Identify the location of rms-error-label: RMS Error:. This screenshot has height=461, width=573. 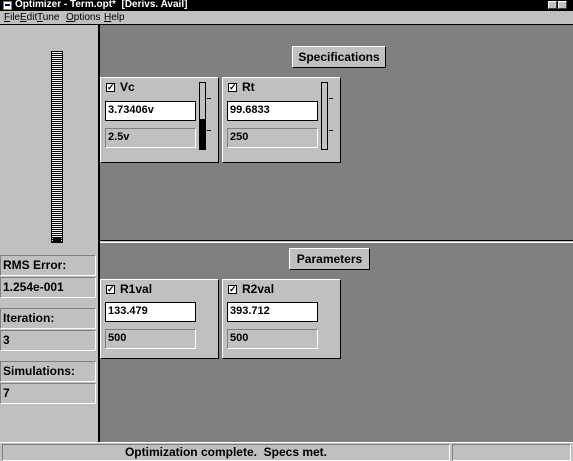
(48, 265).